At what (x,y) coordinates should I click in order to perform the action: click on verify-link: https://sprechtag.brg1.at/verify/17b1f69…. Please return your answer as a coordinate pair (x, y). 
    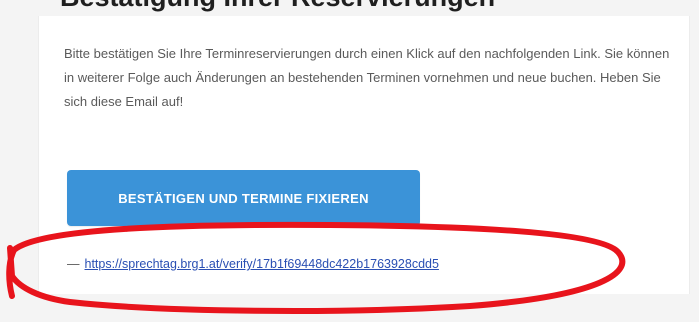
    Looking at the image, I should click on (262, 264).